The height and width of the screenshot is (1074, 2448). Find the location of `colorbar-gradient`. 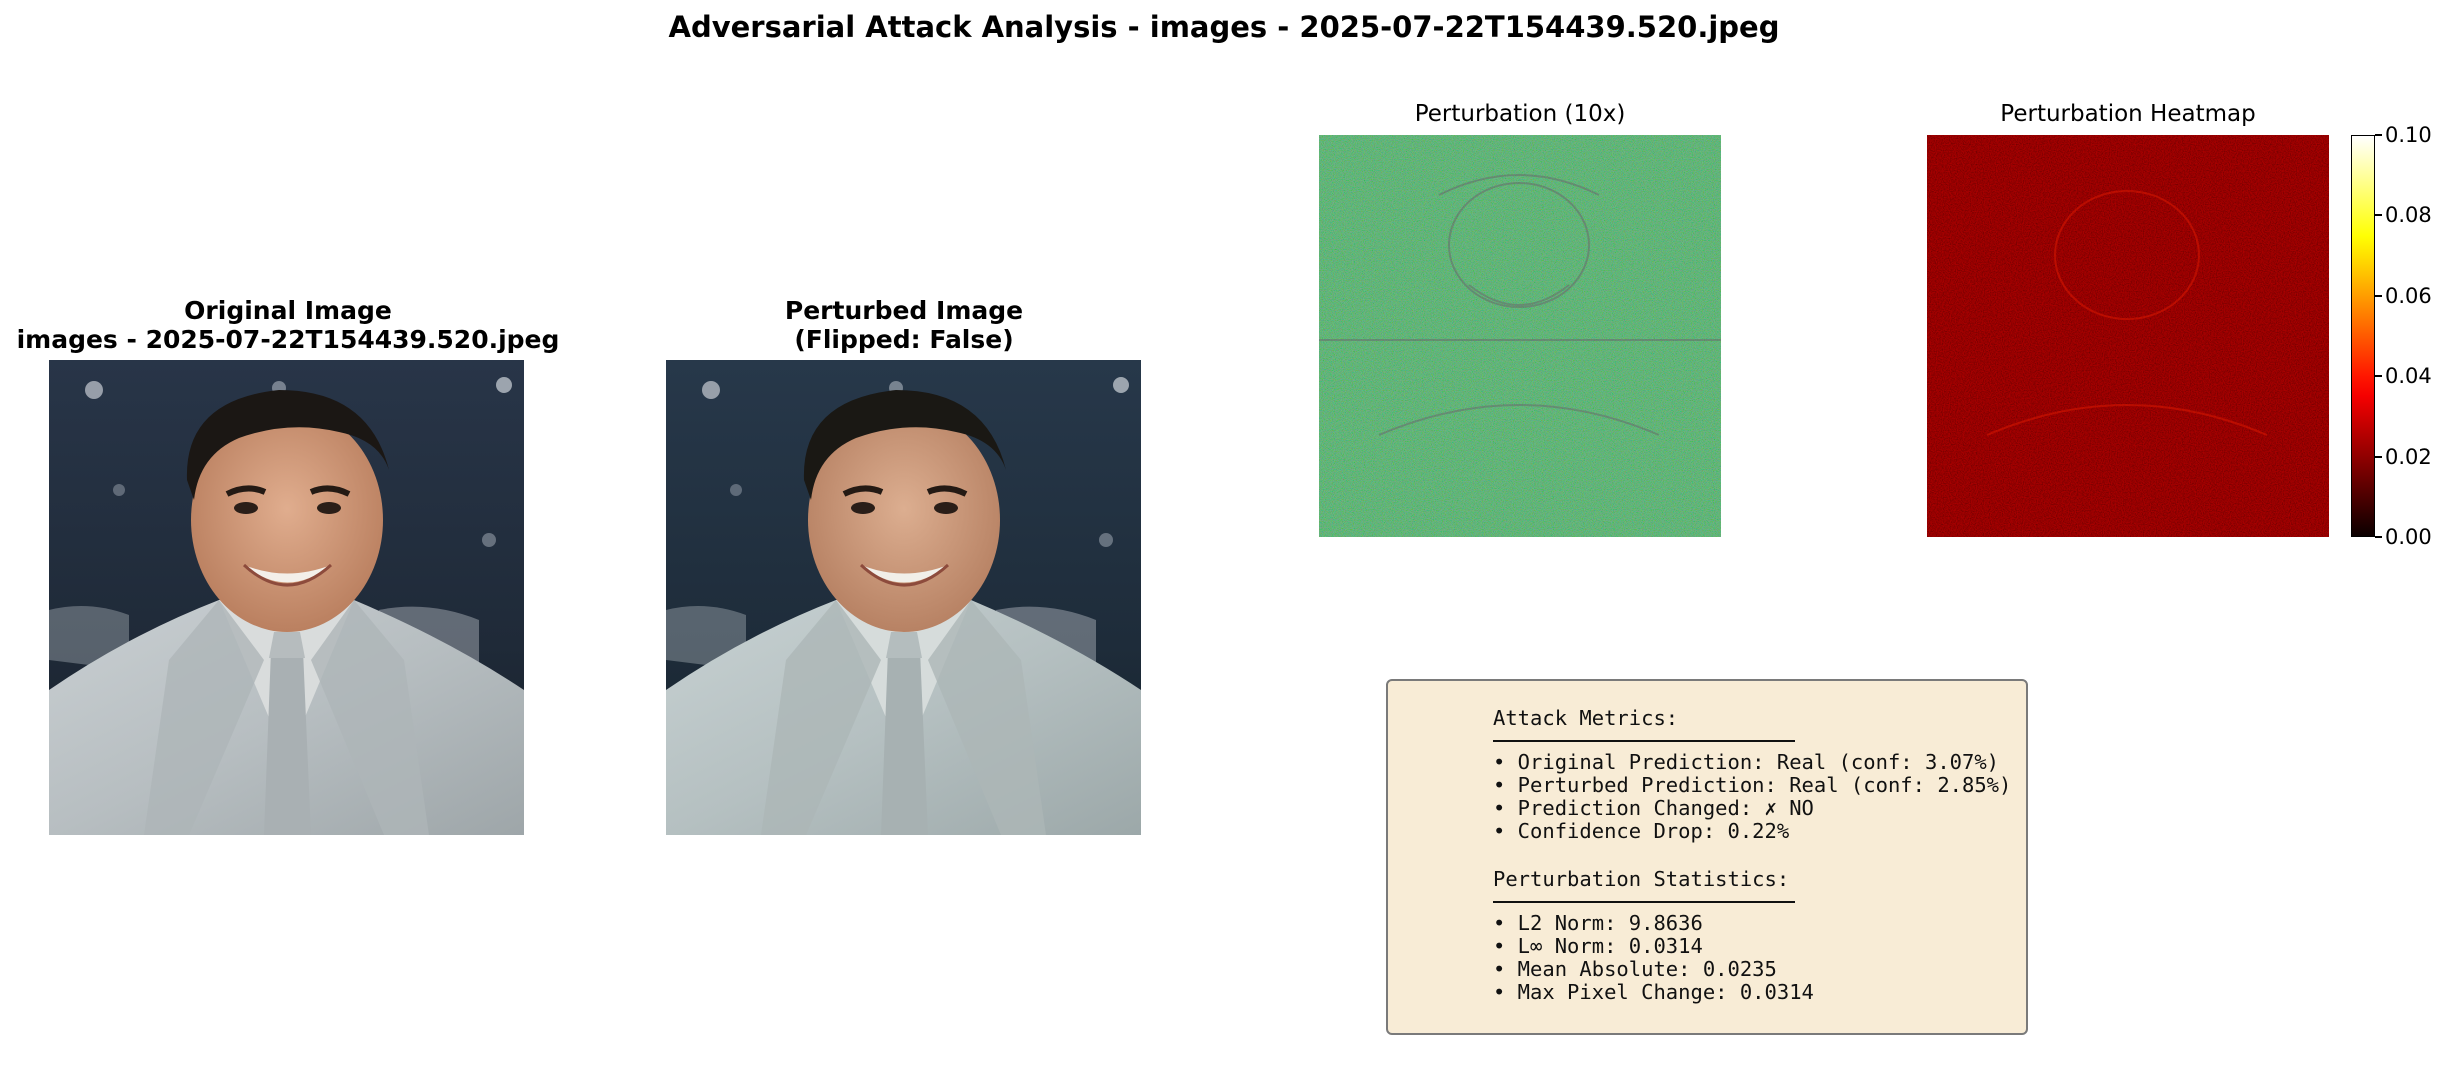

colorbar-gradient is located at coordinates (2363, 336).